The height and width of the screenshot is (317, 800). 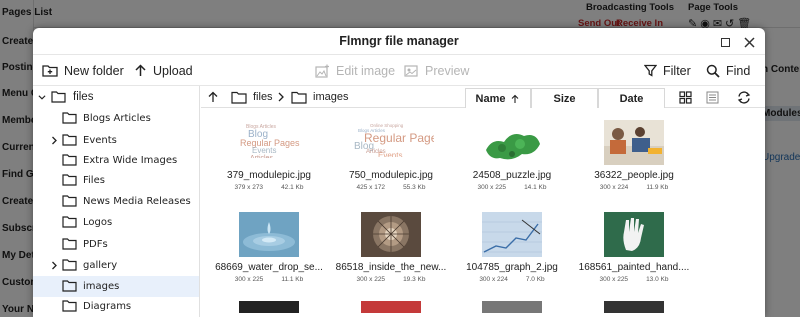 What do you see at coordinates (249, 187) in the screenshot?
I see `file-dimensions: 379 x 273` at bounding box center [249, 187].